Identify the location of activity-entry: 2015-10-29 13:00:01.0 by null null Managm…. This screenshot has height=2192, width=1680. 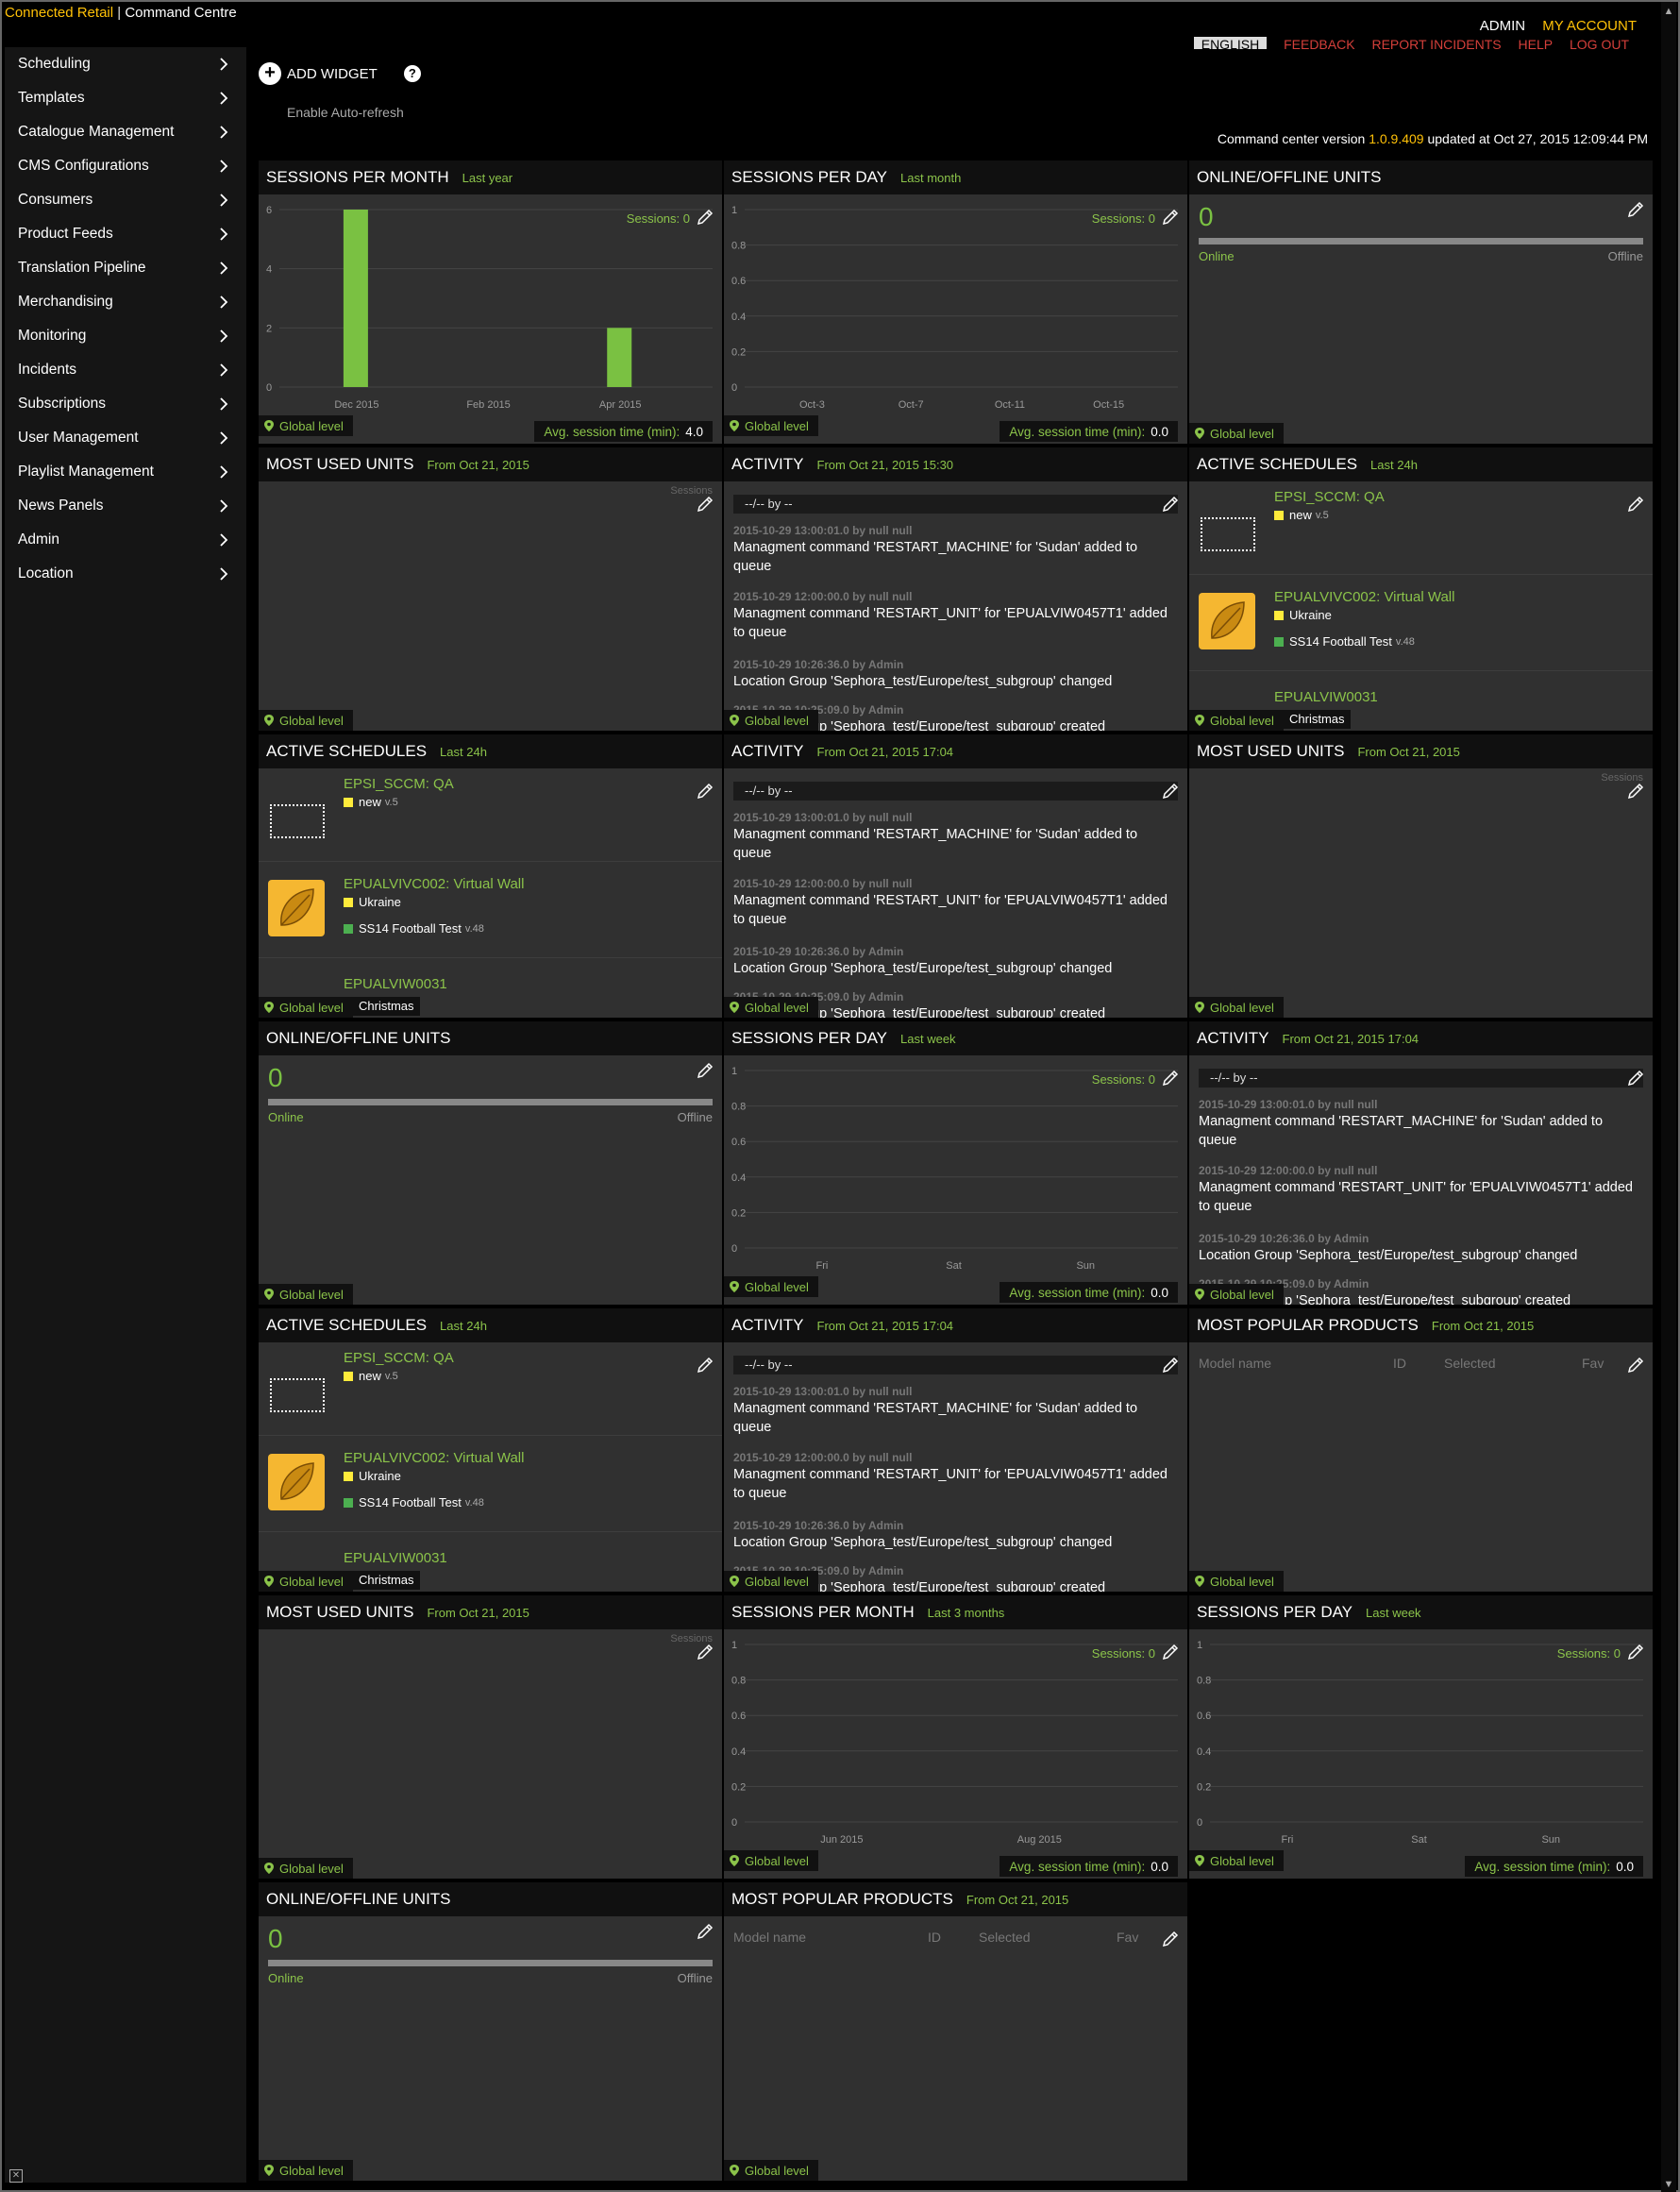
(953, 836).